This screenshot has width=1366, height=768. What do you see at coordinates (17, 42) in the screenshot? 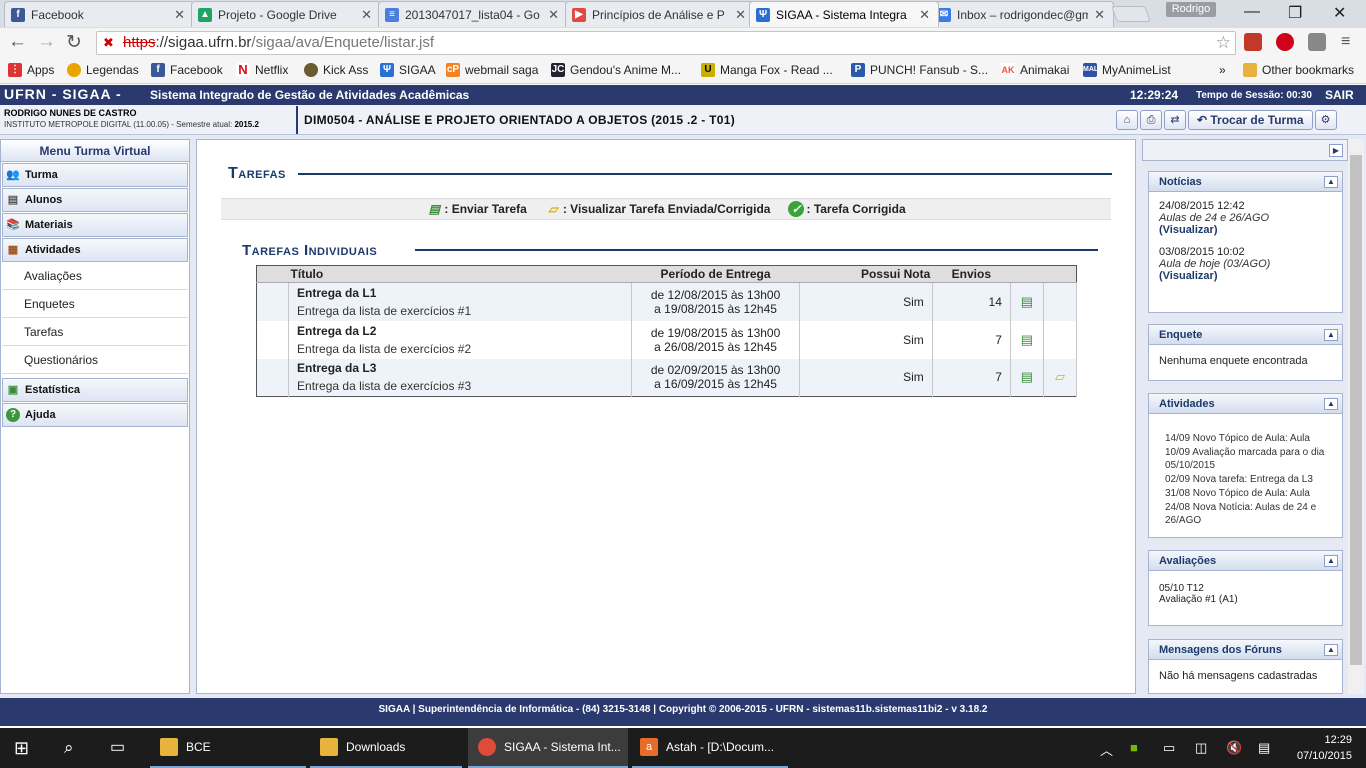
I see `back-icon: ←` at bounding box center [17, 42].